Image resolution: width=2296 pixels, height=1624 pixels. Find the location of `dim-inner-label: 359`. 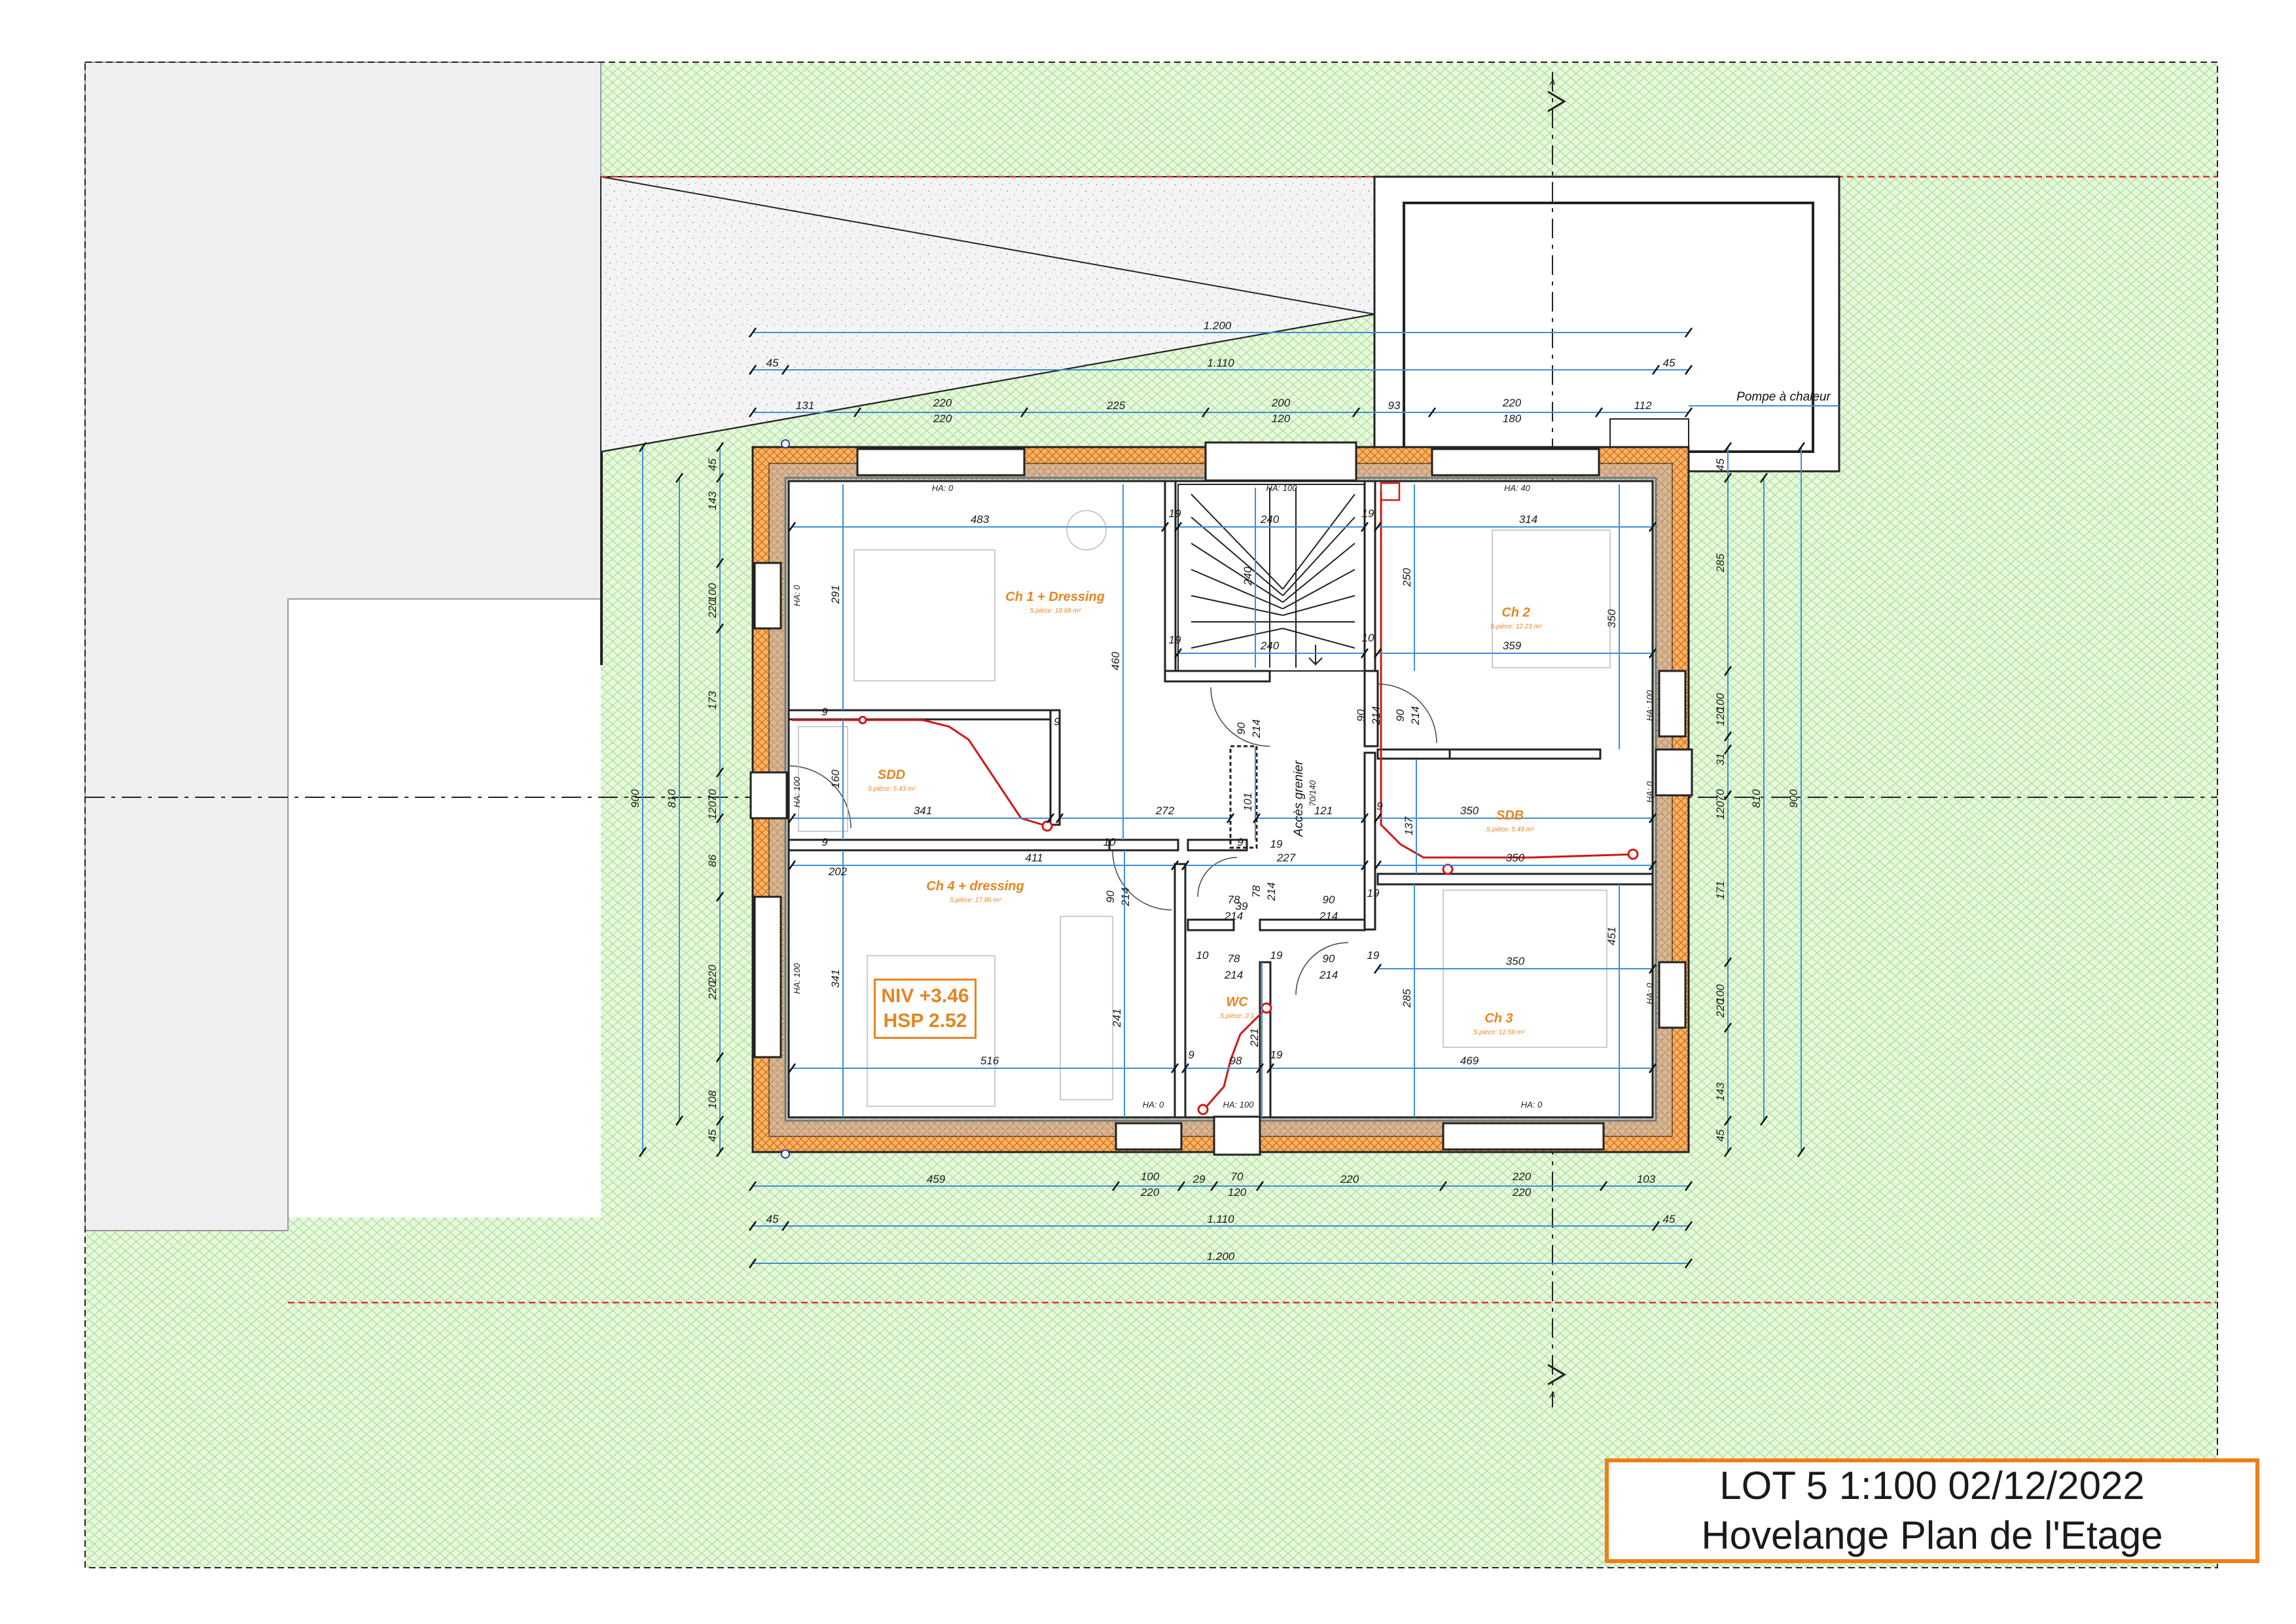

dim-inner-label: 359 is located at coordinates (1512, 646).